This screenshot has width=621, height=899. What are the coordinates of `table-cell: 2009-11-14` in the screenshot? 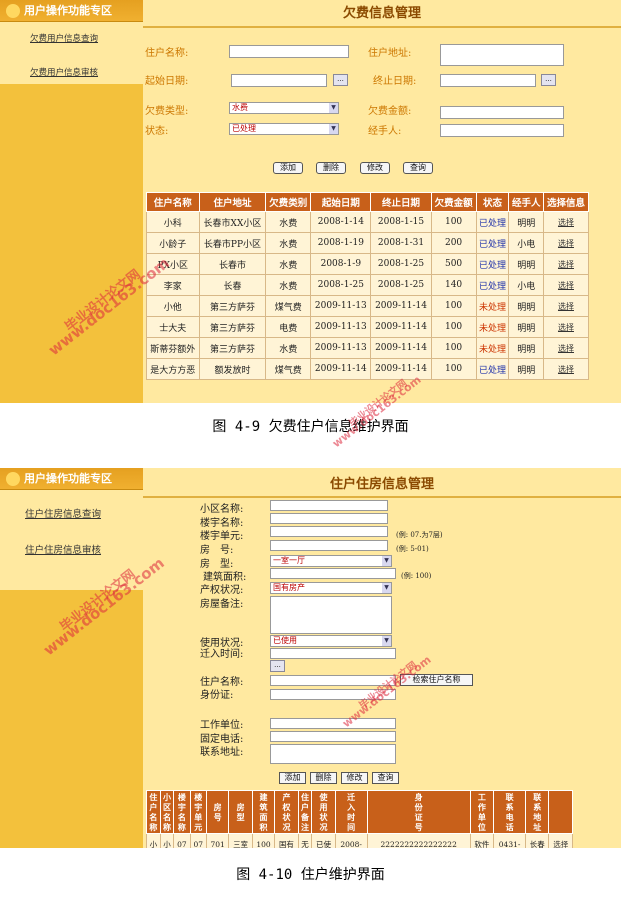 It's located at (341, 369).